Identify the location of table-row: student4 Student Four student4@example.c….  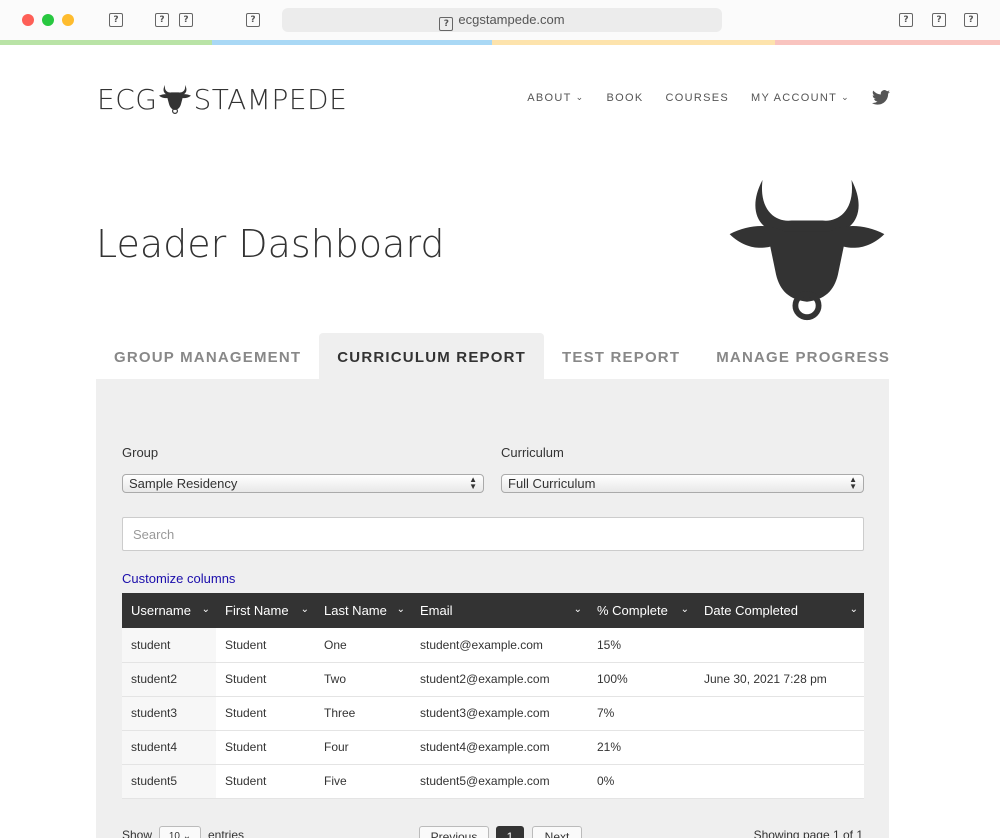
(493, 747).